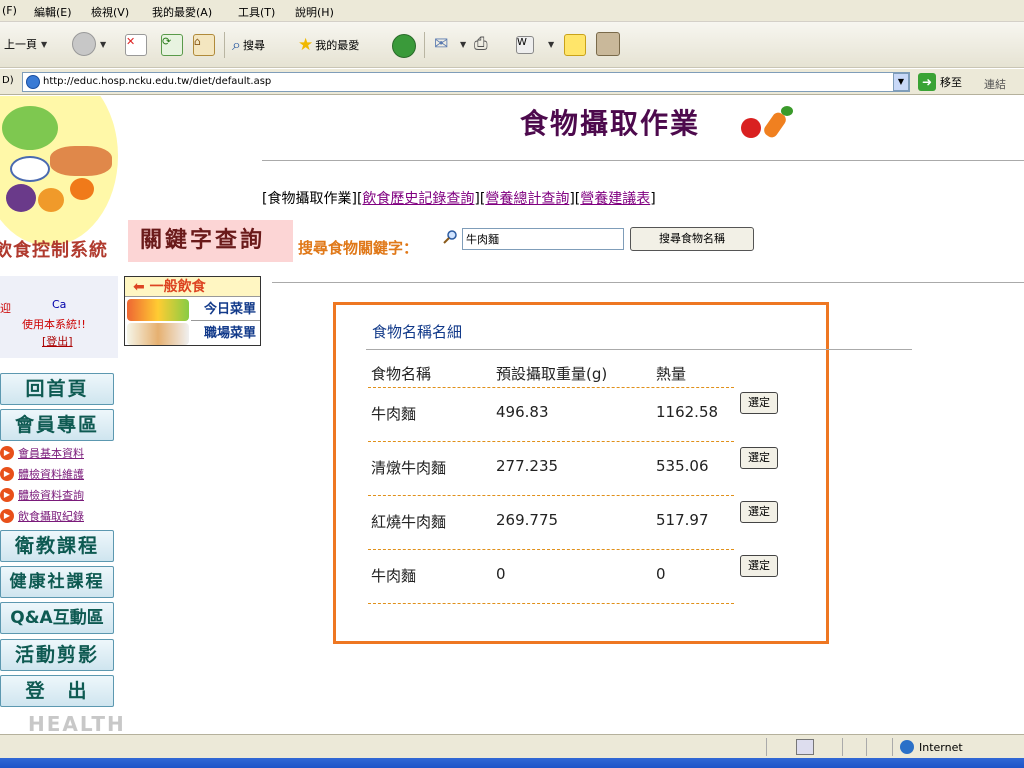 The height and width of the screenshot is (768, 1024). I want to click on tab-food-intake: [食物攝取作業], so click(309, 199).